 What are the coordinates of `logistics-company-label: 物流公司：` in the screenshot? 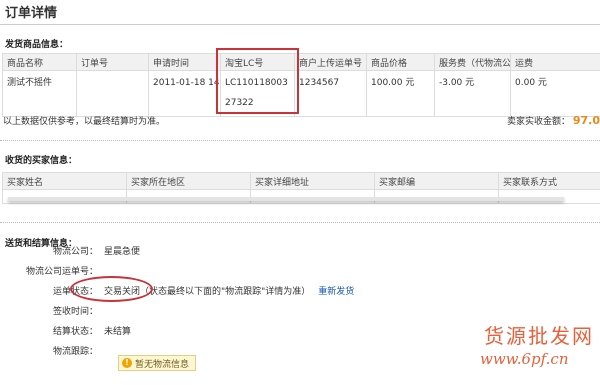 It's located at (75, 252).